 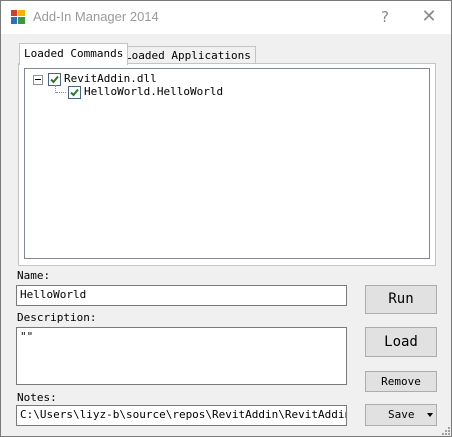 What do you see at coordinates (445, 430) in the screenshot?
I see `resize-grip-icon` at bounding box center [445, 430].